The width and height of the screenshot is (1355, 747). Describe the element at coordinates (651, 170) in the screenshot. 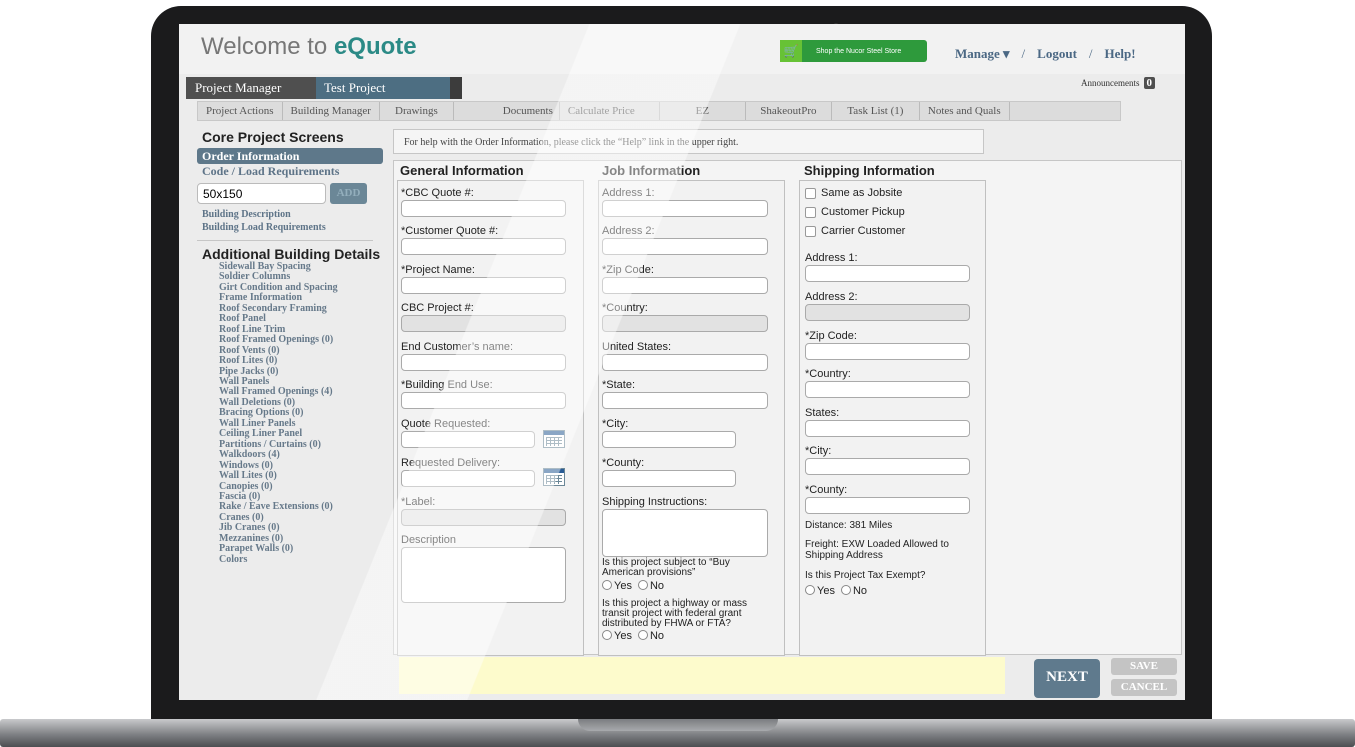

I see `job-info-heading: Job Information` at that location.